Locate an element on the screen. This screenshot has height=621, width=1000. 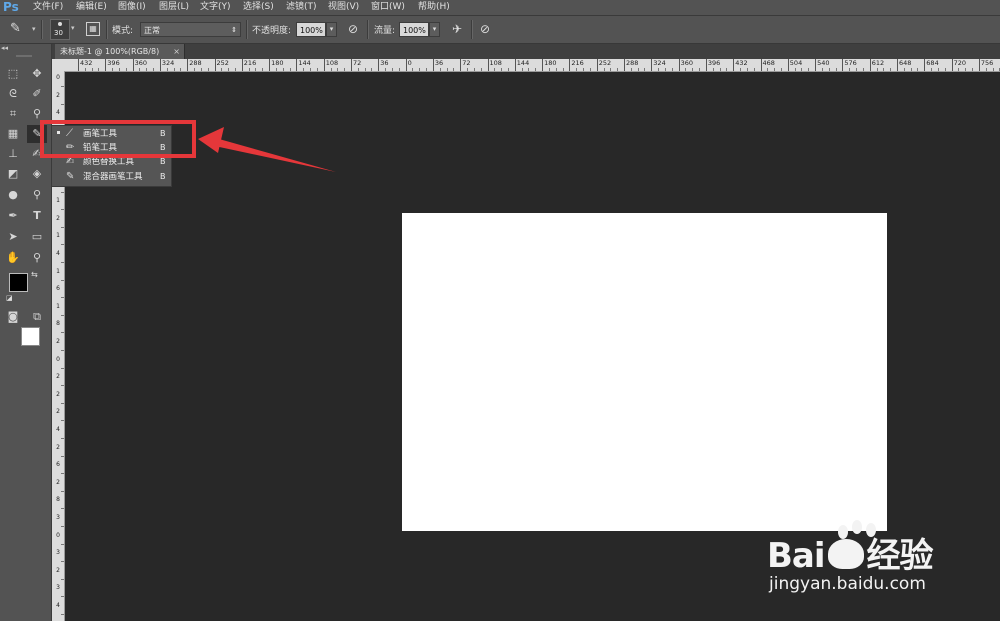
ruler-tick-label: 72 is located at coordinates (466, 63).